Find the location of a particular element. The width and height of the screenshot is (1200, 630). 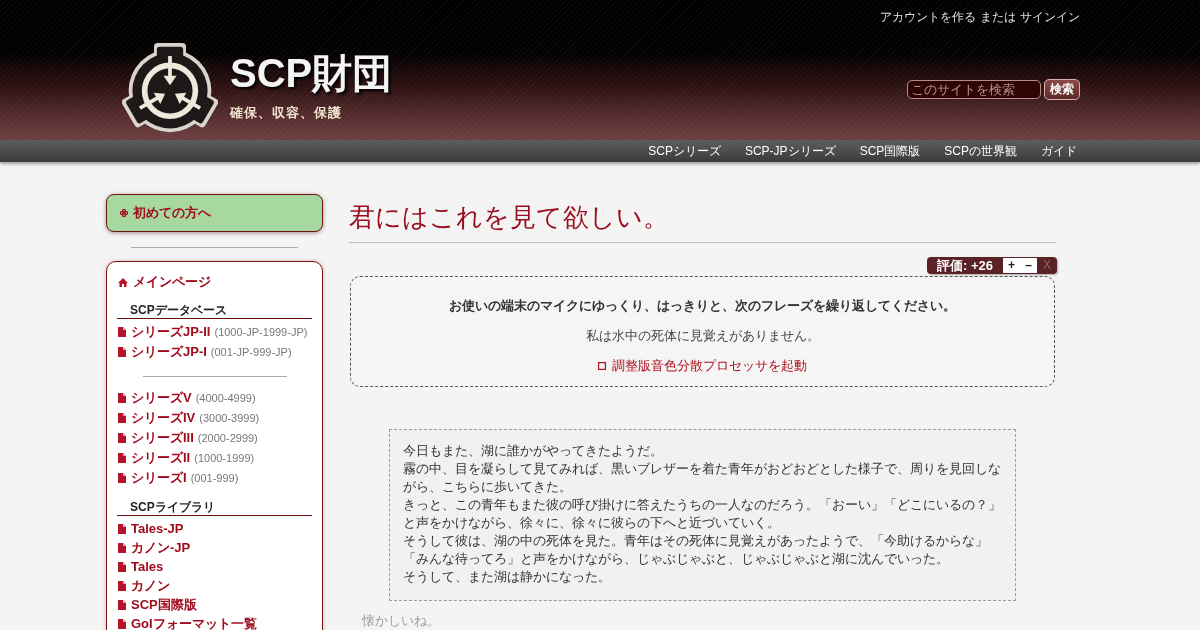

range-text: (1000-1999) is located at coordinates (224, 458).